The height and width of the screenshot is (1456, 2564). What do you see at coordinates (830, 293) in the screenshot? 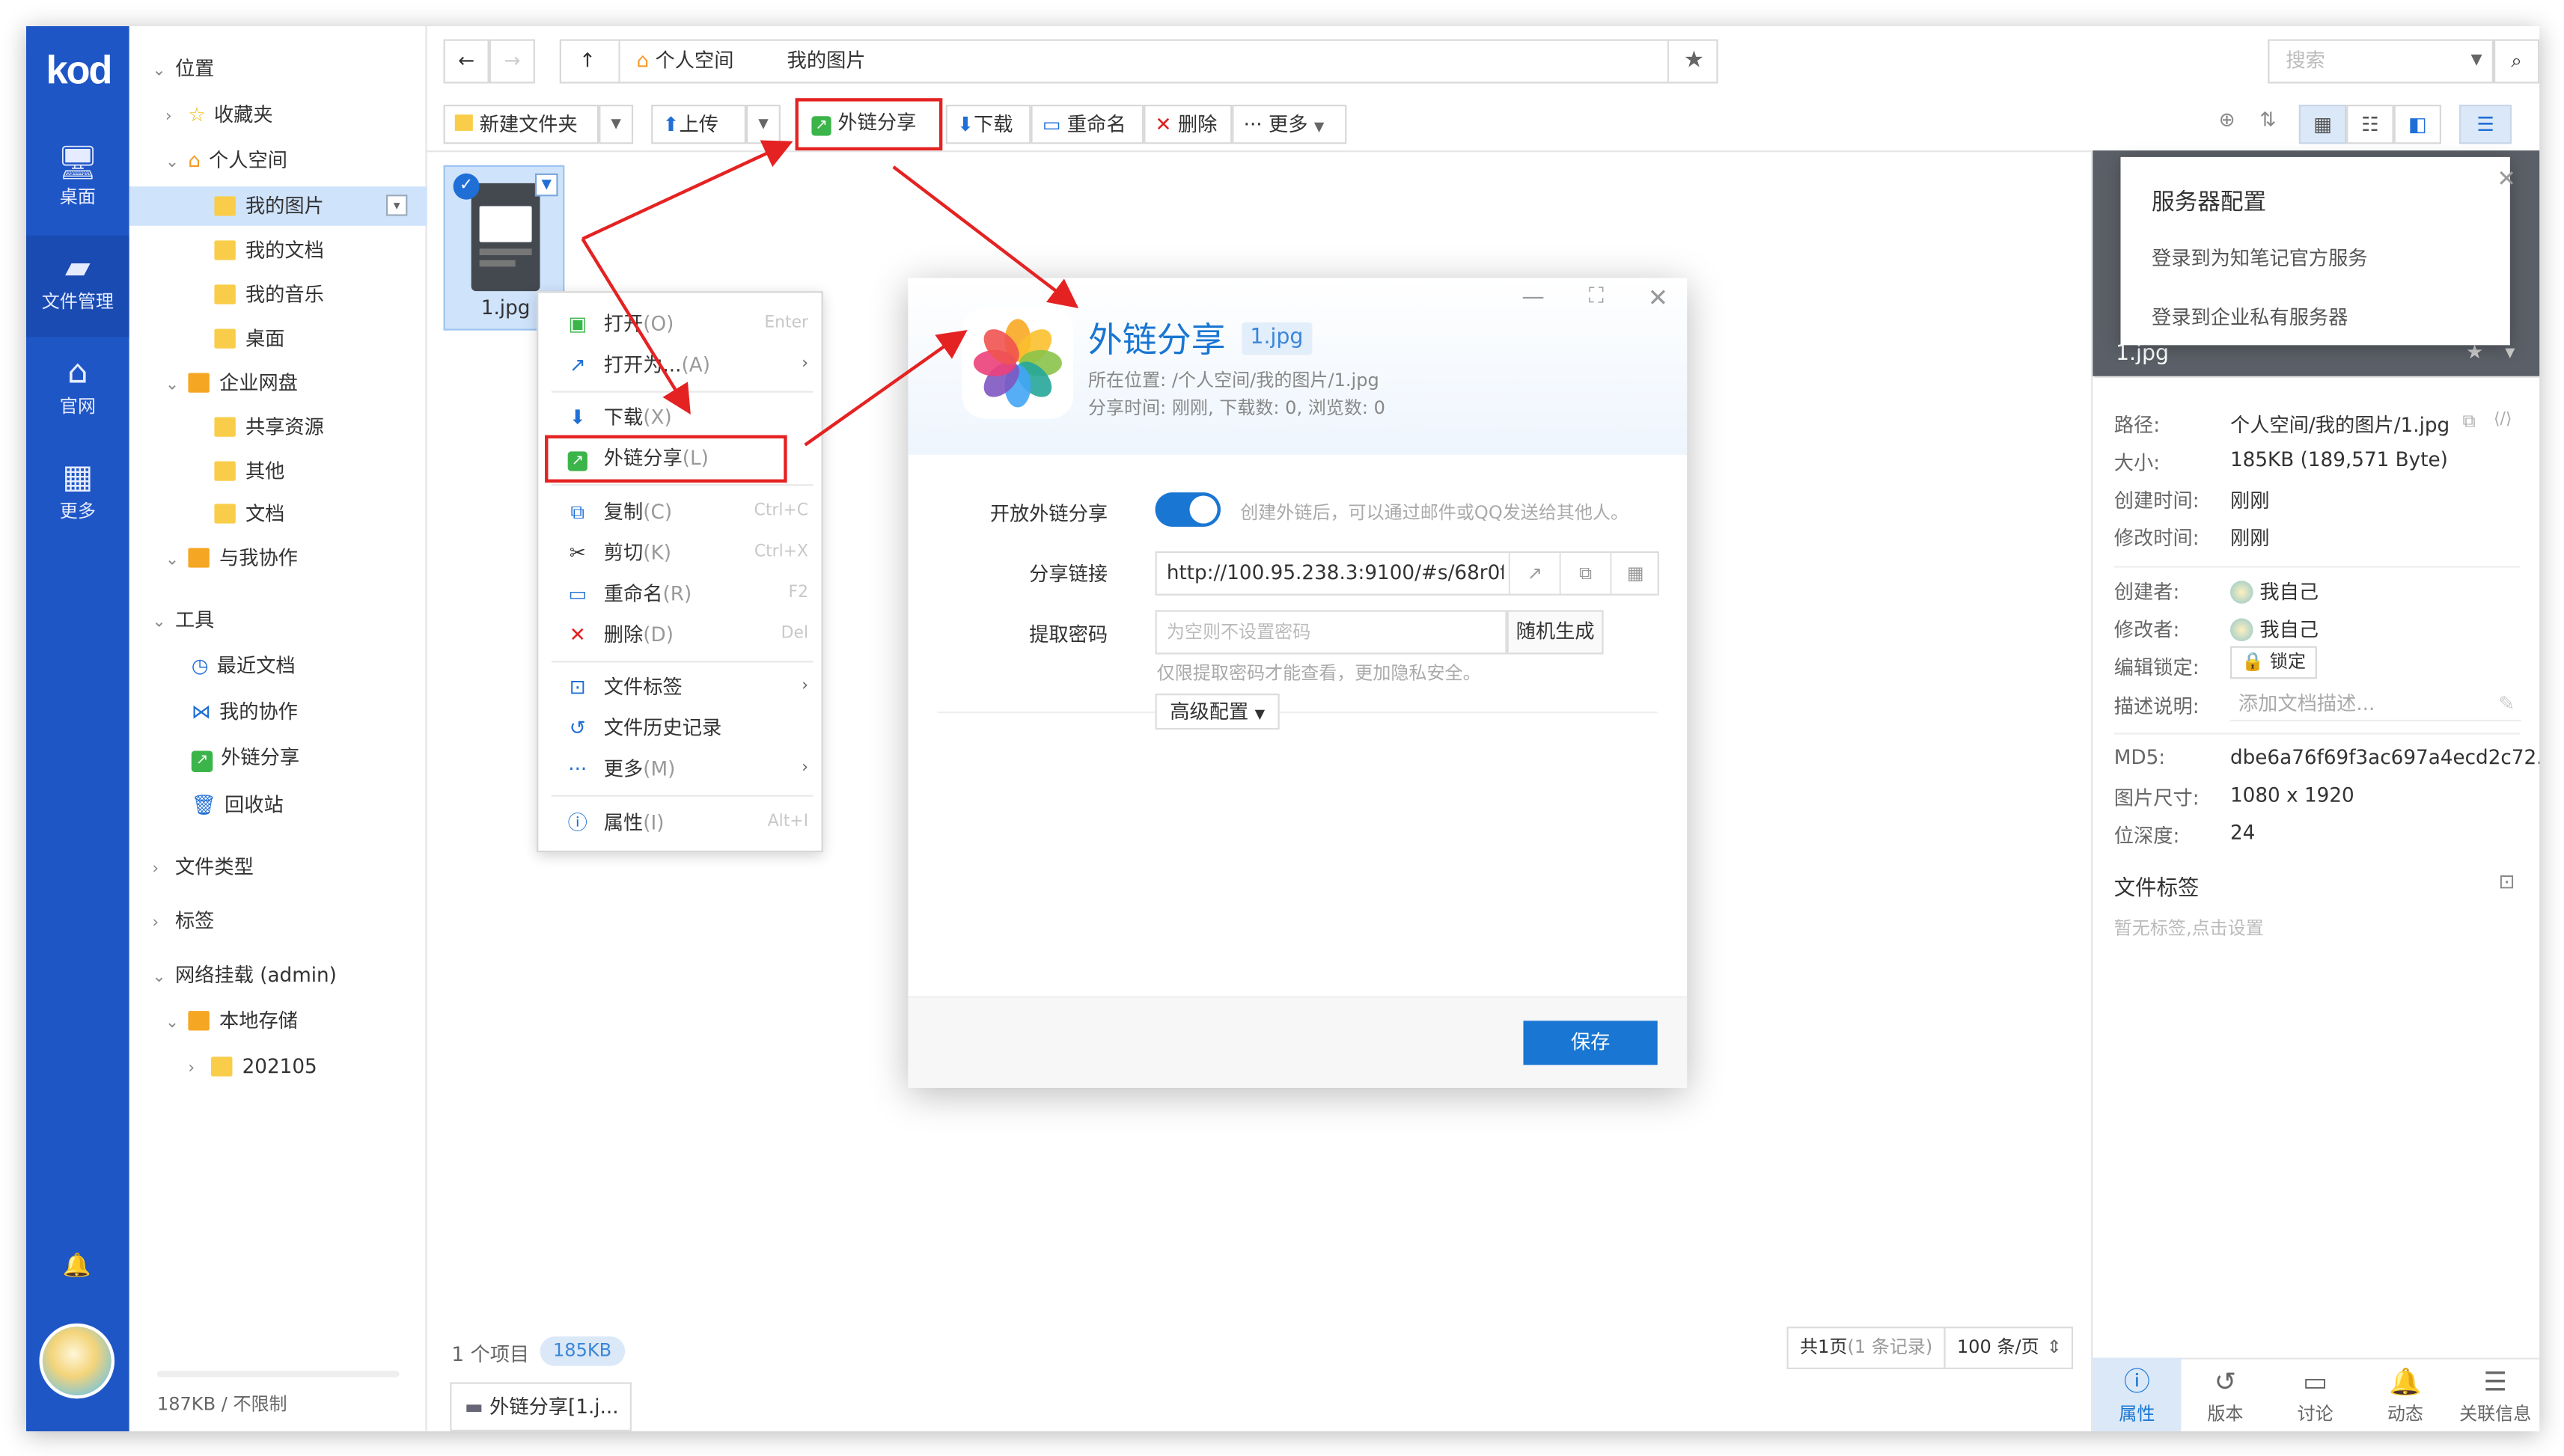
I see `annotation-arrows` at bounding box center [830, 293].